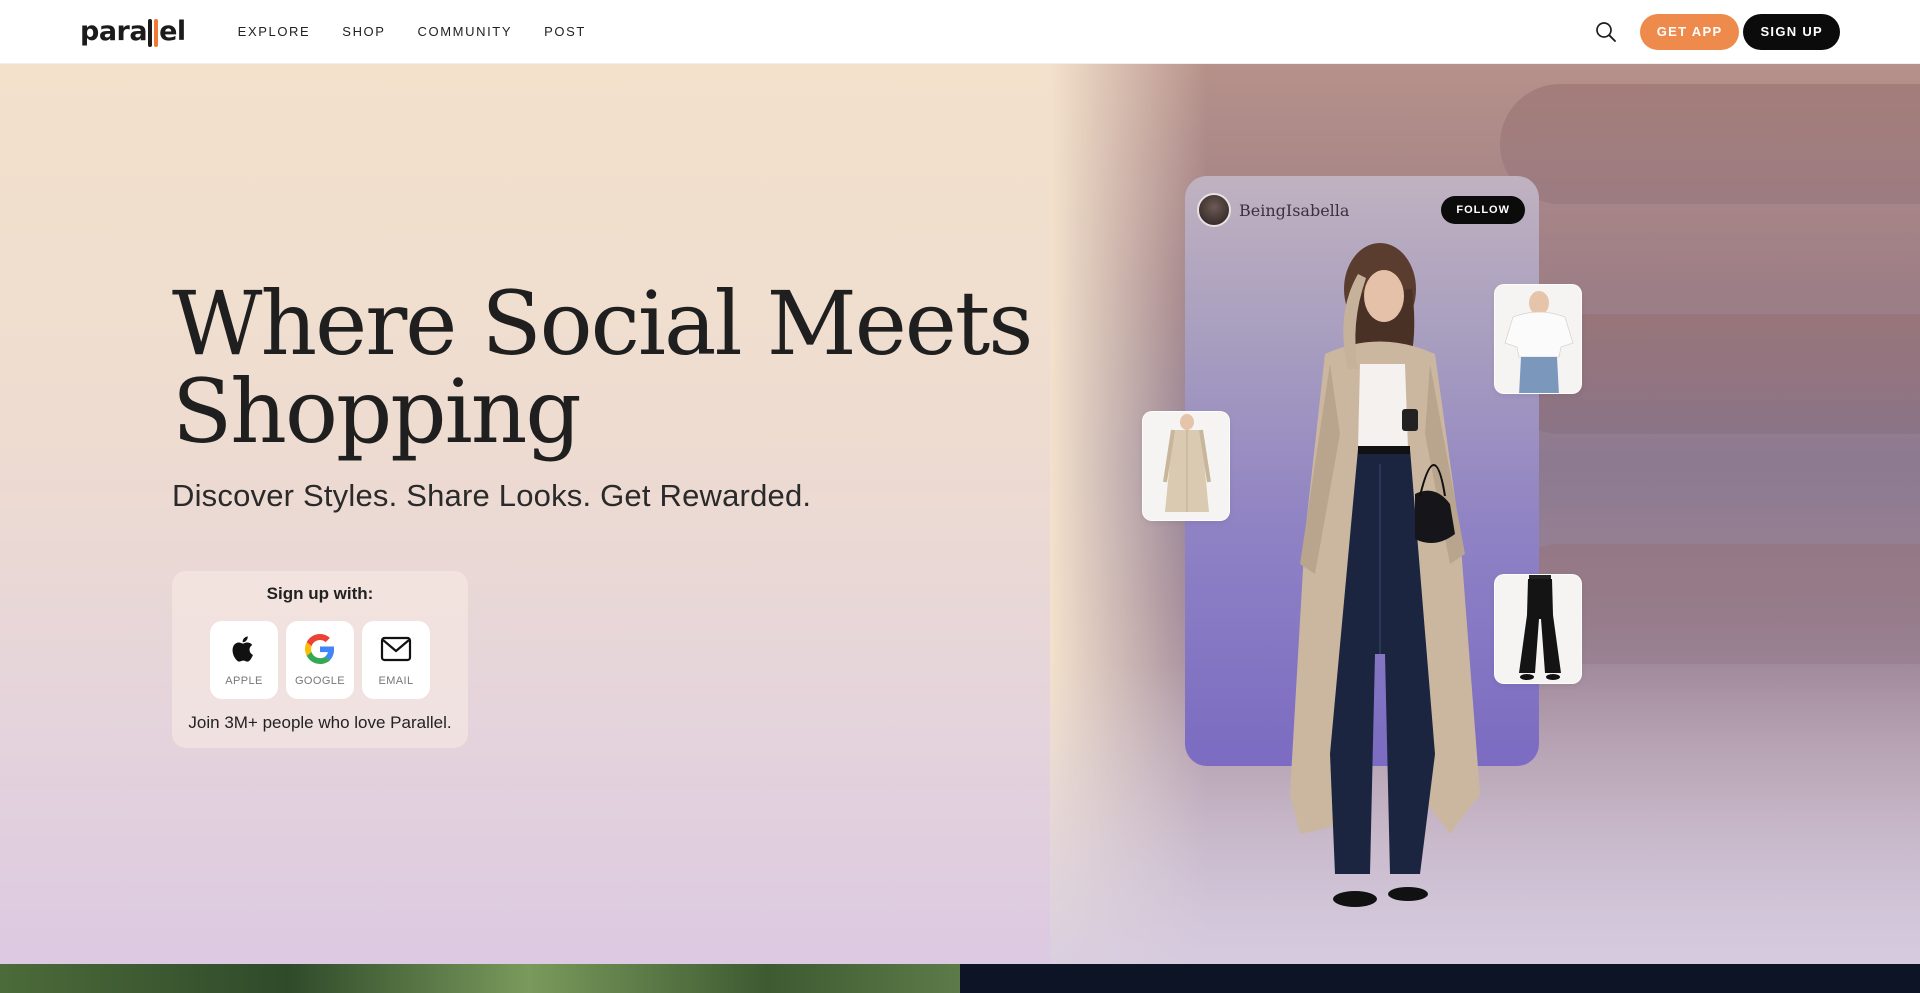 The width and height of the screenshot is (1920, 993). I want to click on email-icon, so click(396, 649).